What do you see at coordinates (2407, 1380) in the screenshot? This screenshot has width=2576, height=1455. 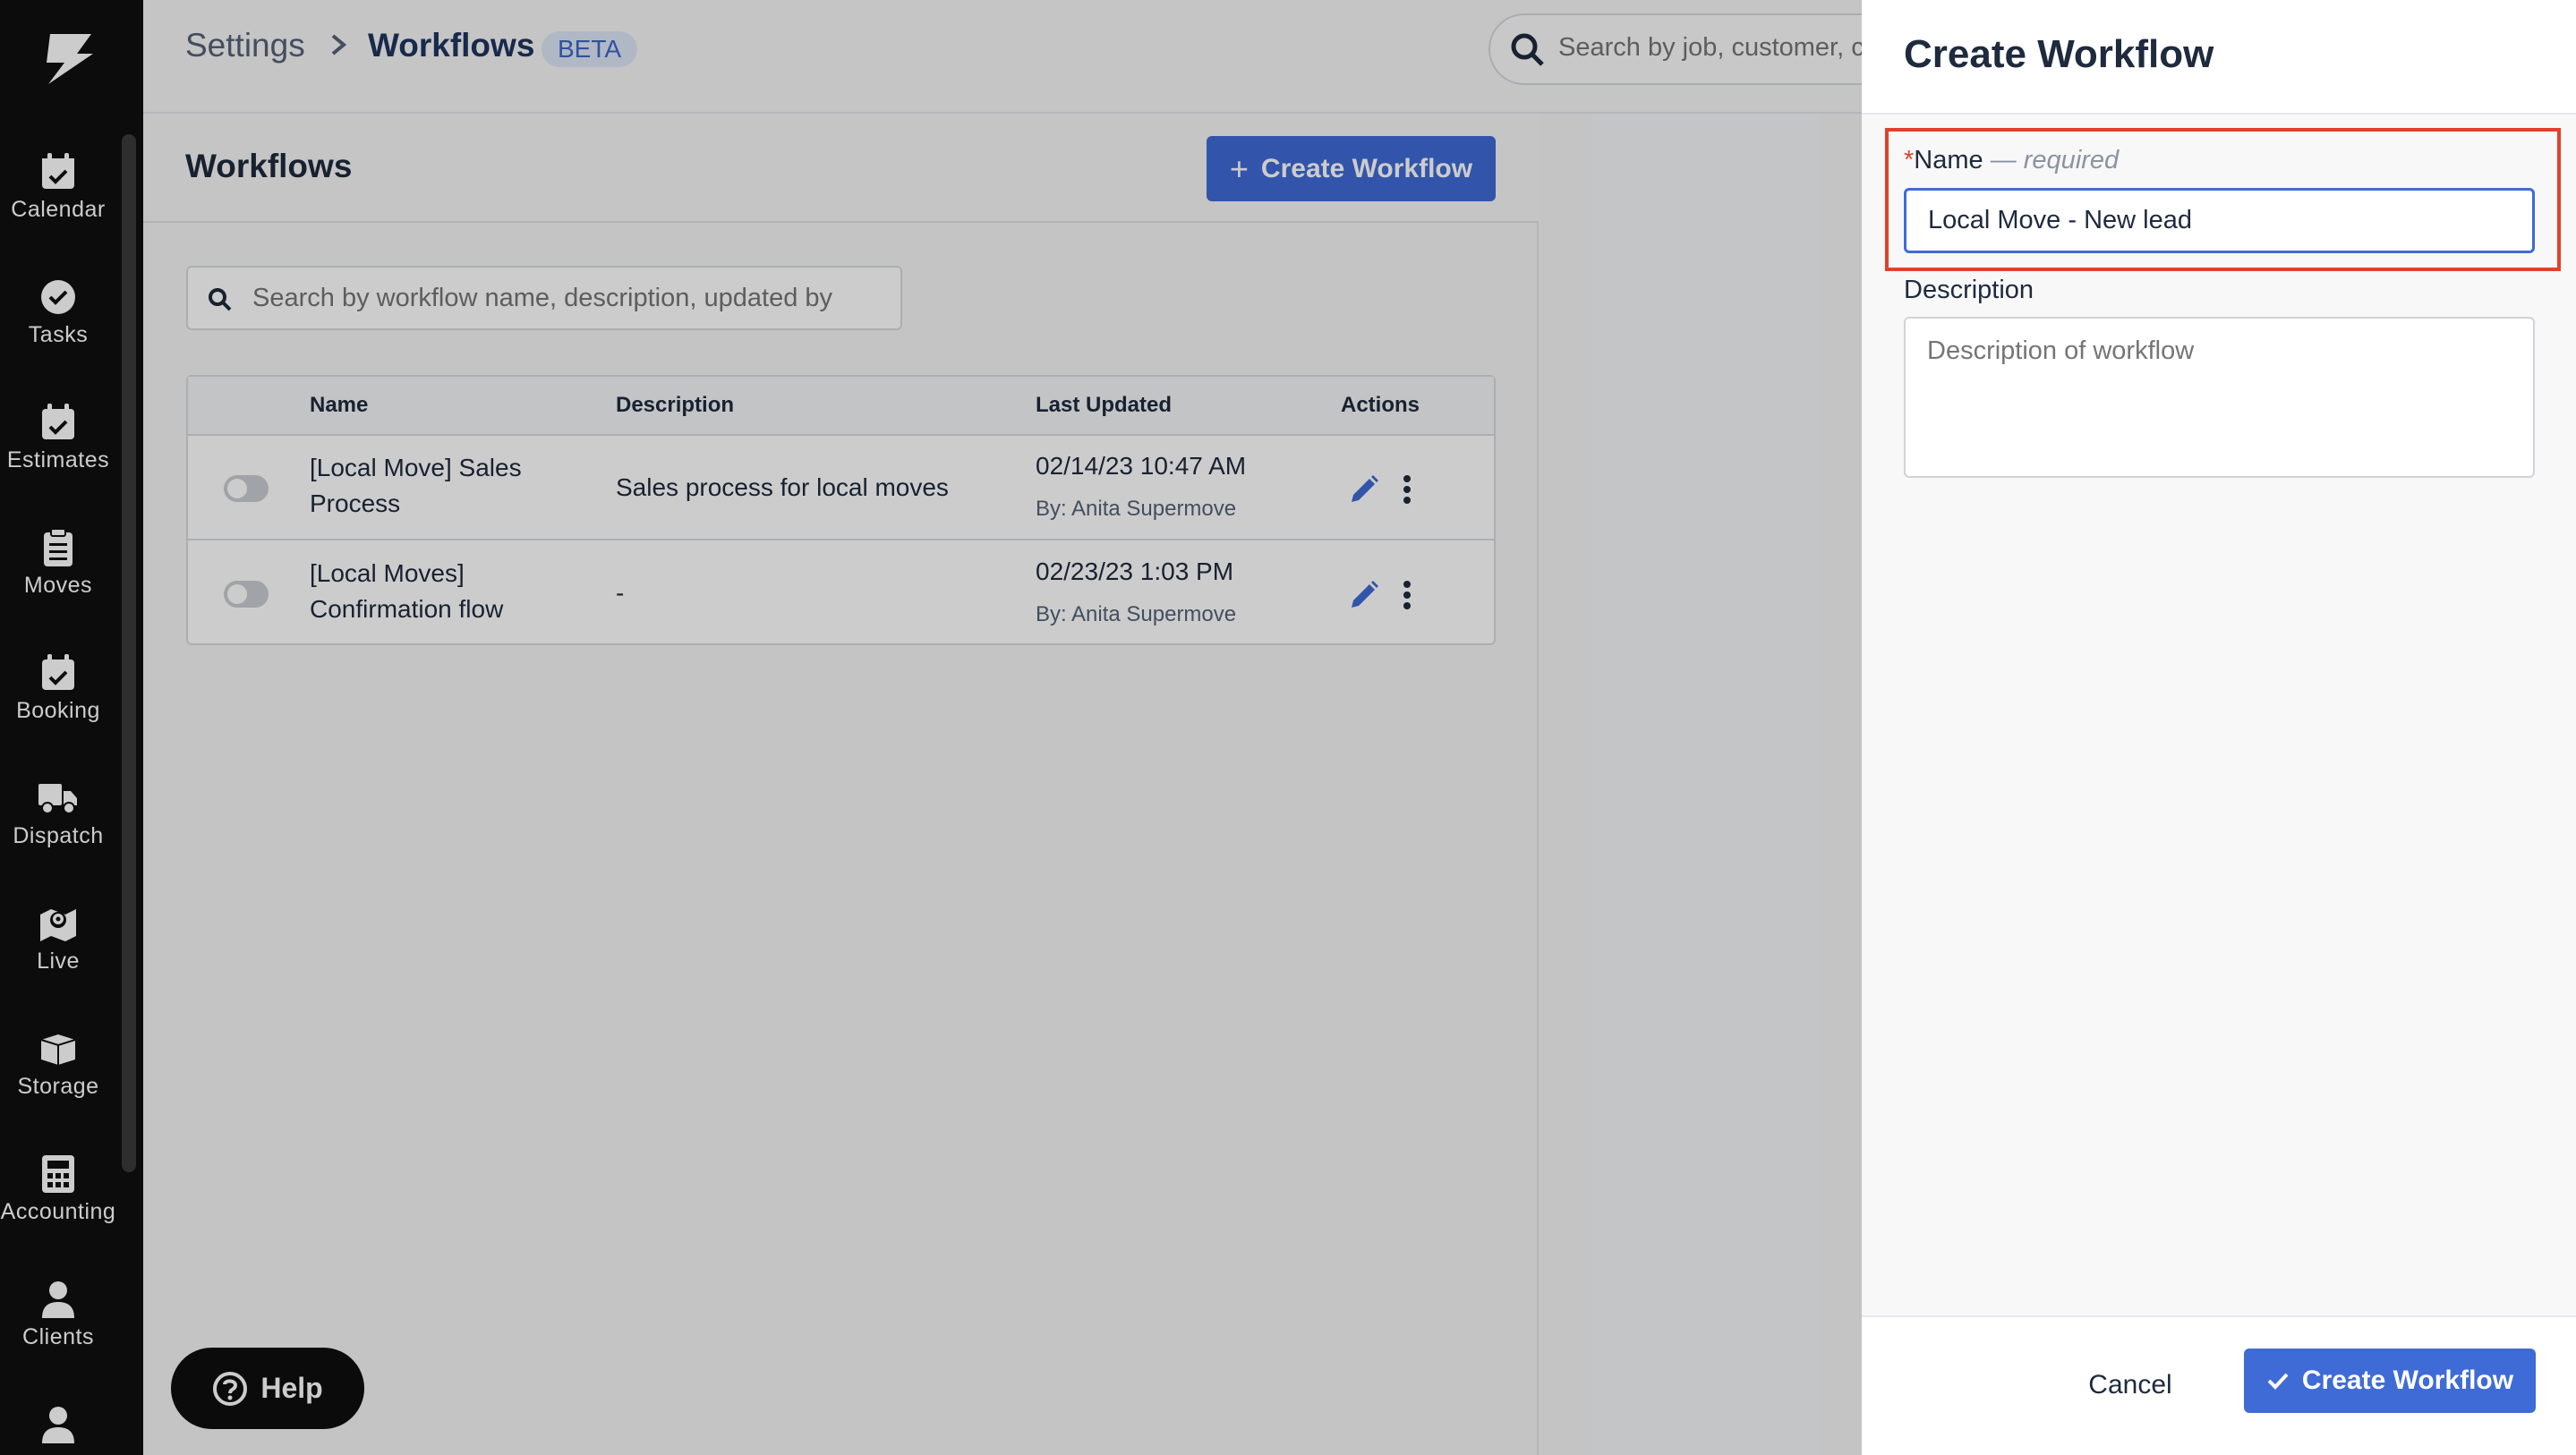 I see `submit-button-label: Create Workflow` at bounding box center [2407, 1380].